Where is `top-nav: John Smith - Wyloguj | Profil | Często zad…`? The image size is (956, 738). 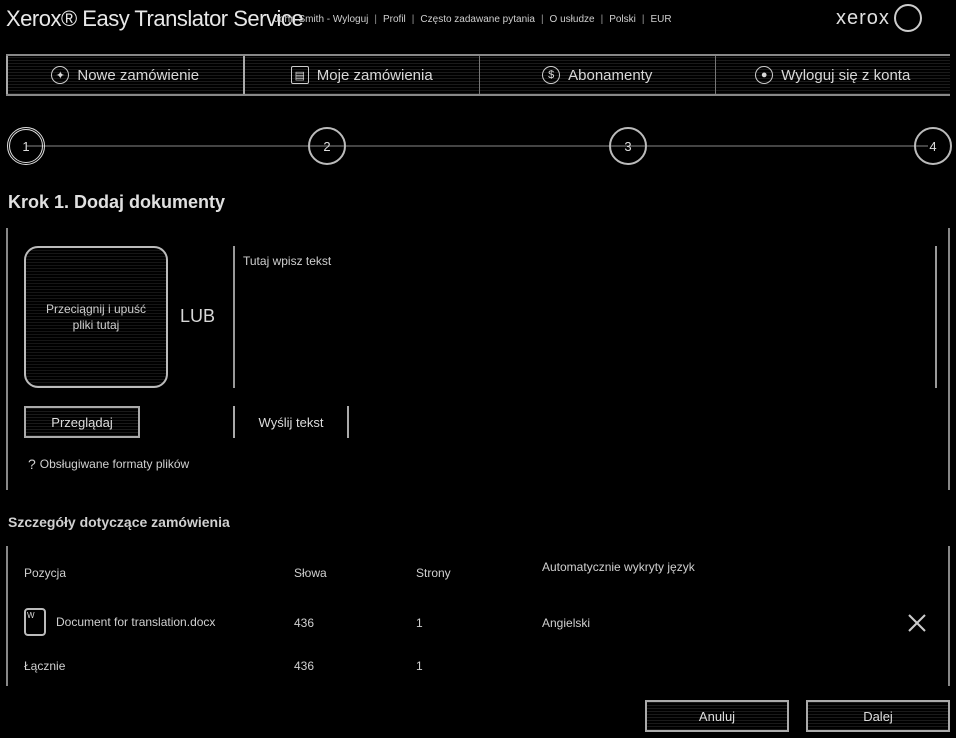
top-nav: John Smith - Wyloguj | Profil | Często zad… is located at coordinates (473, 19).